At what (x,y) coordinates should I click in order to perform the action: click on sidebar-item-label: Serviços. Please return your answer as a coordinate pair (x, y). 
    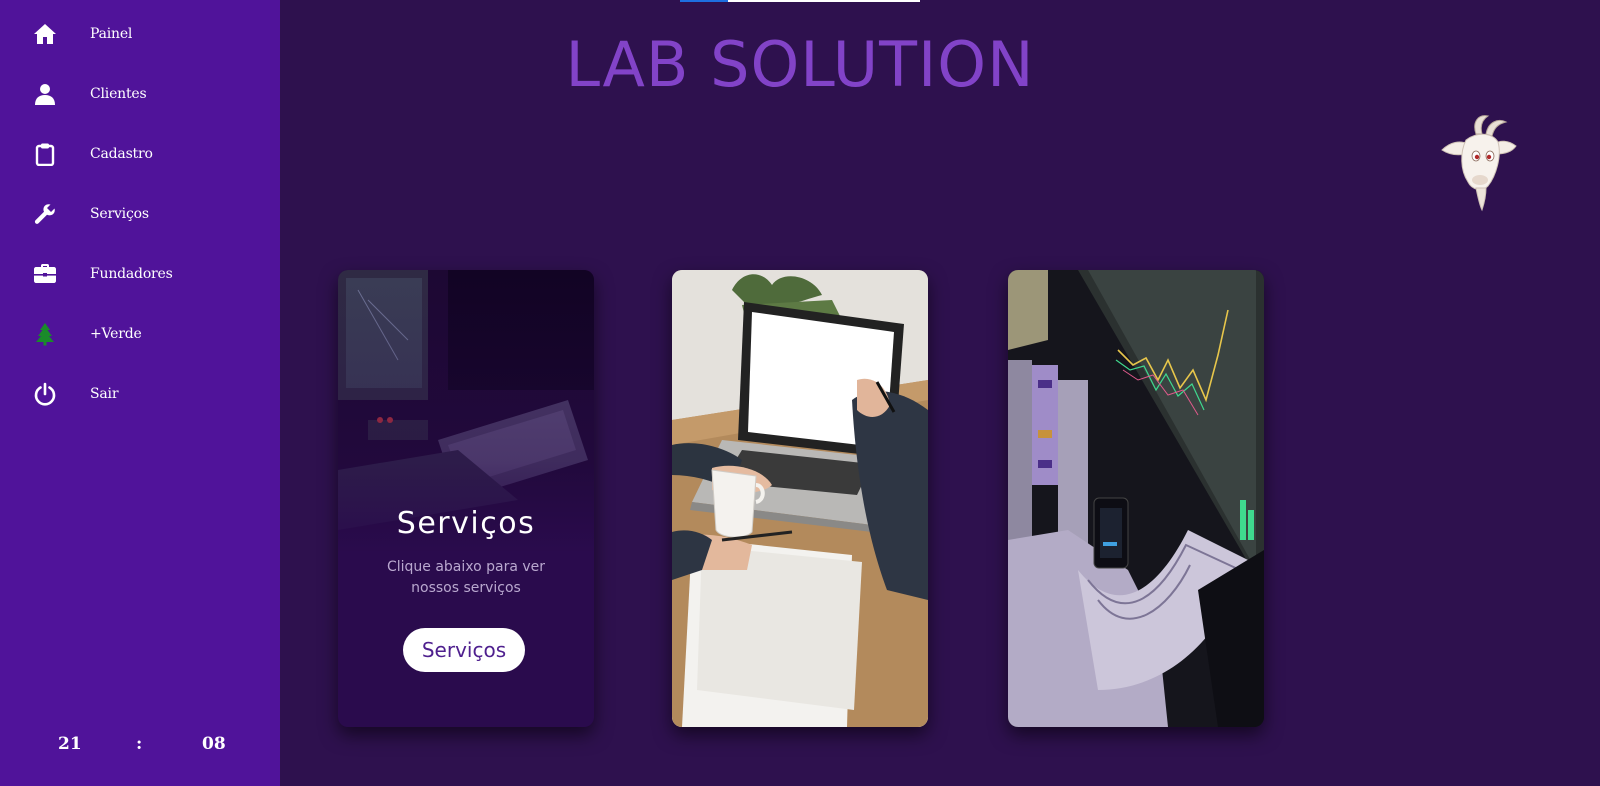
    Looking at the image, I should click on (119, 214).